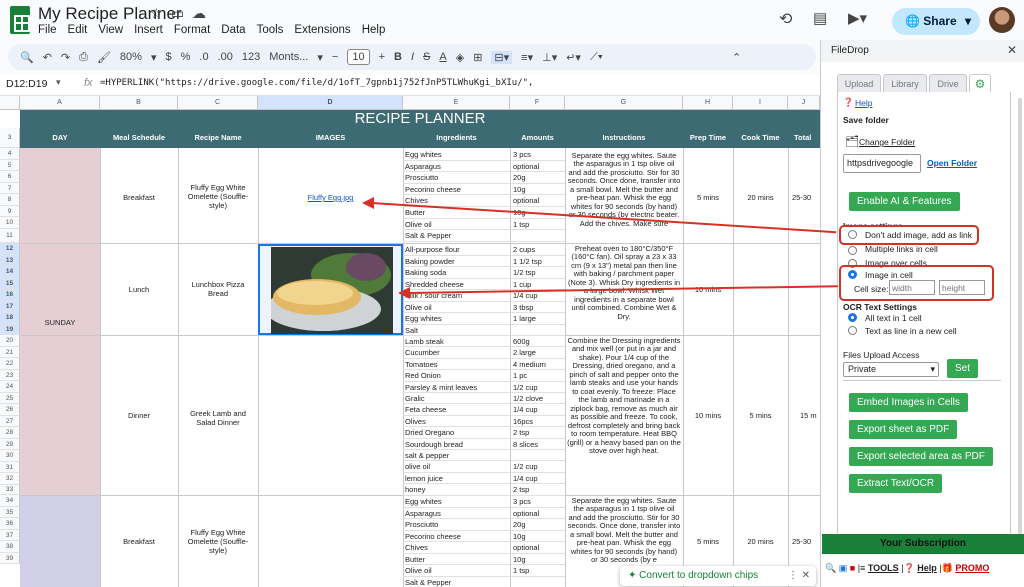  What do you see at coordinates (10, 433) in the screenshot?
I see `row-header: 28` at bounding box center [10, 433].